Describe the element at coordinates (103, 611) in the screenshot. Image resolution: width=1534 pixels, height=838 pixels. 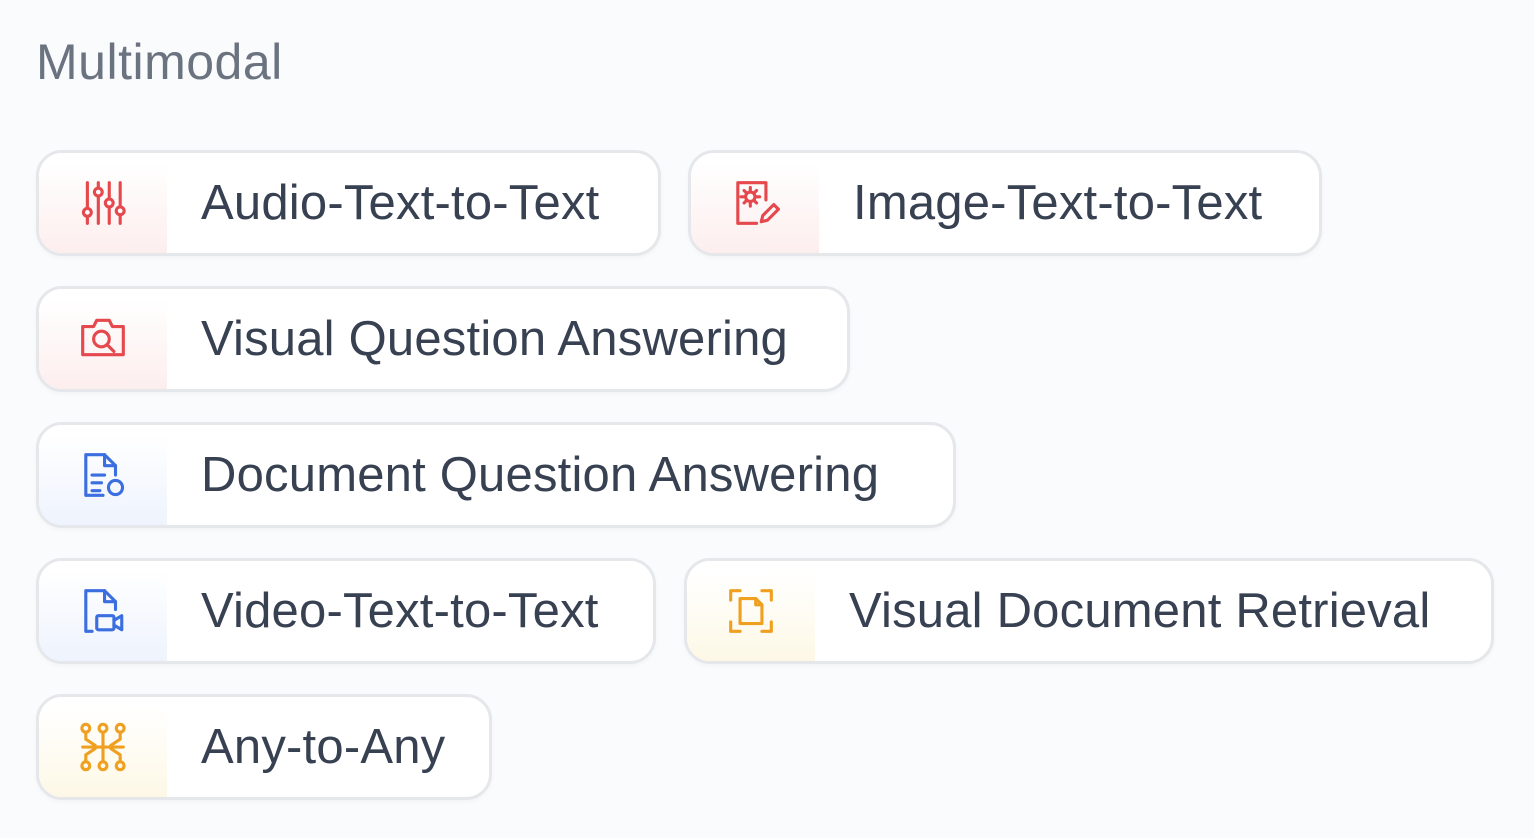
I see `document-video-icon` at that location.